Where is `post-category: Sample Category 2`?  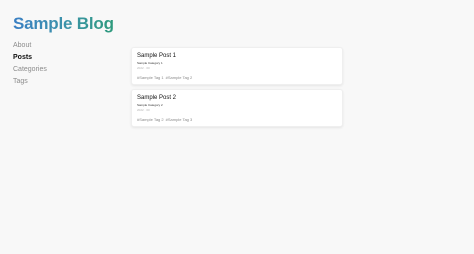
post-category: Sample Category 2 is located at coordinates (237, 105).